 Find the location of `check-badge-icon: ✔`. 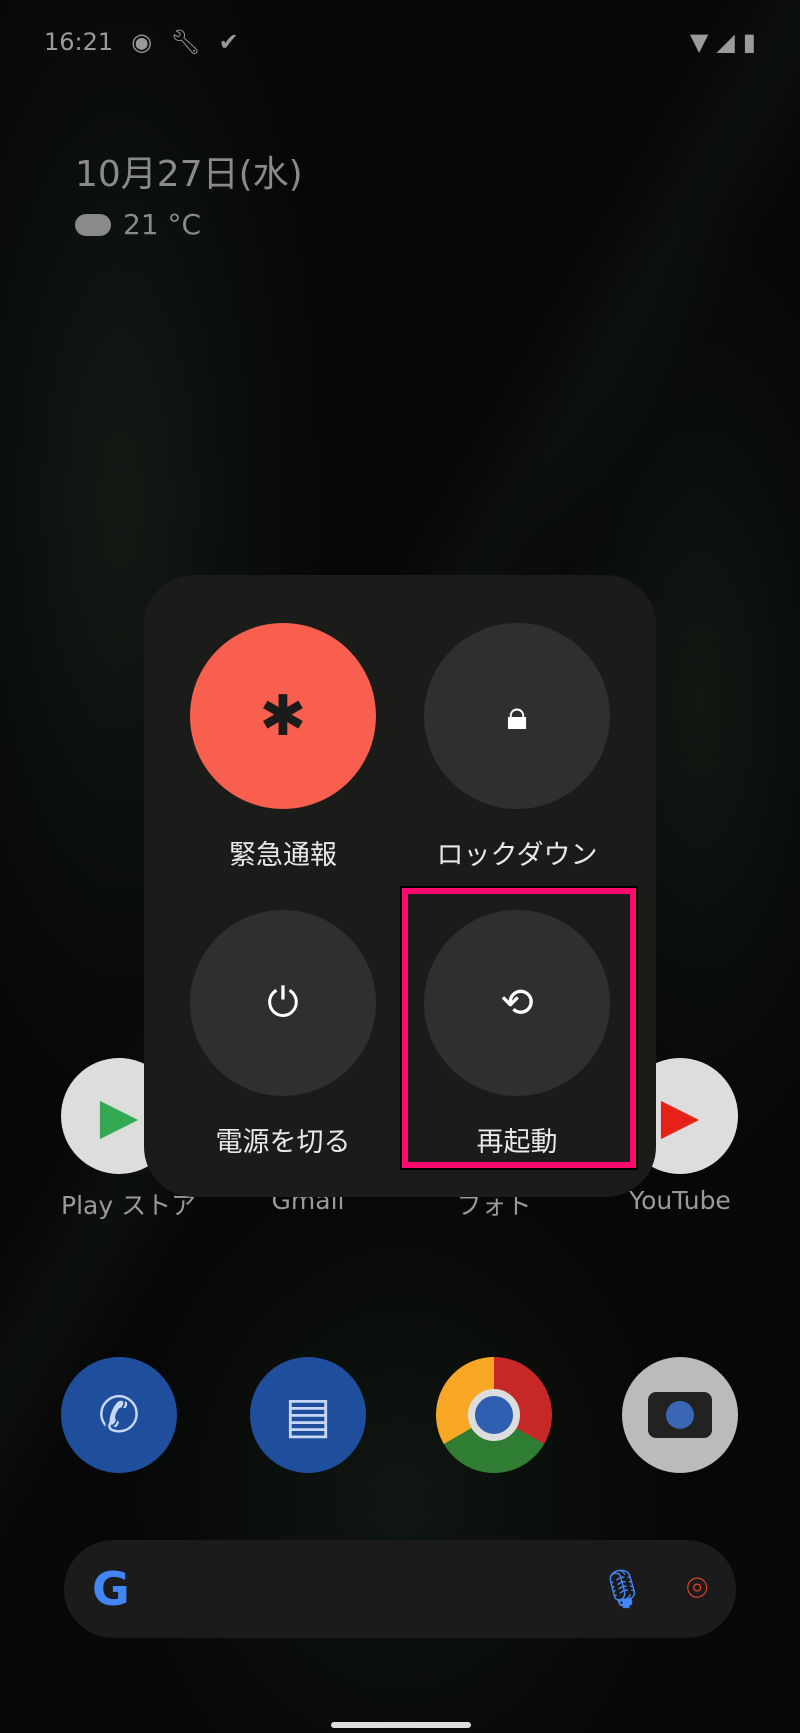

check-badge-icon: ✔ is located at coordinates (228, 42).